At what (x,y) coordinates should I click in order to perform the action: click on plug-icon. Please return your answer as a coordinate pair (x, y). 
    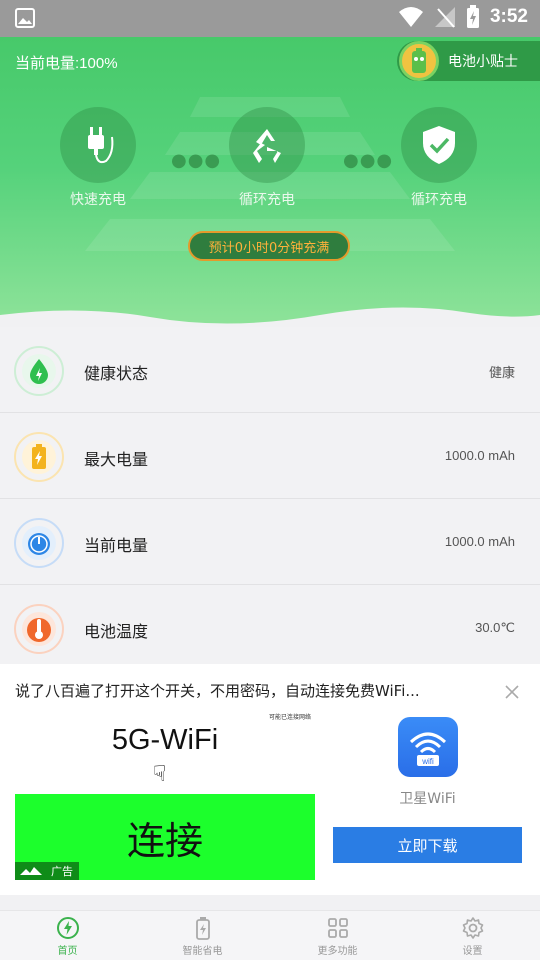
    Looking at the image, I should click on (98, 145).